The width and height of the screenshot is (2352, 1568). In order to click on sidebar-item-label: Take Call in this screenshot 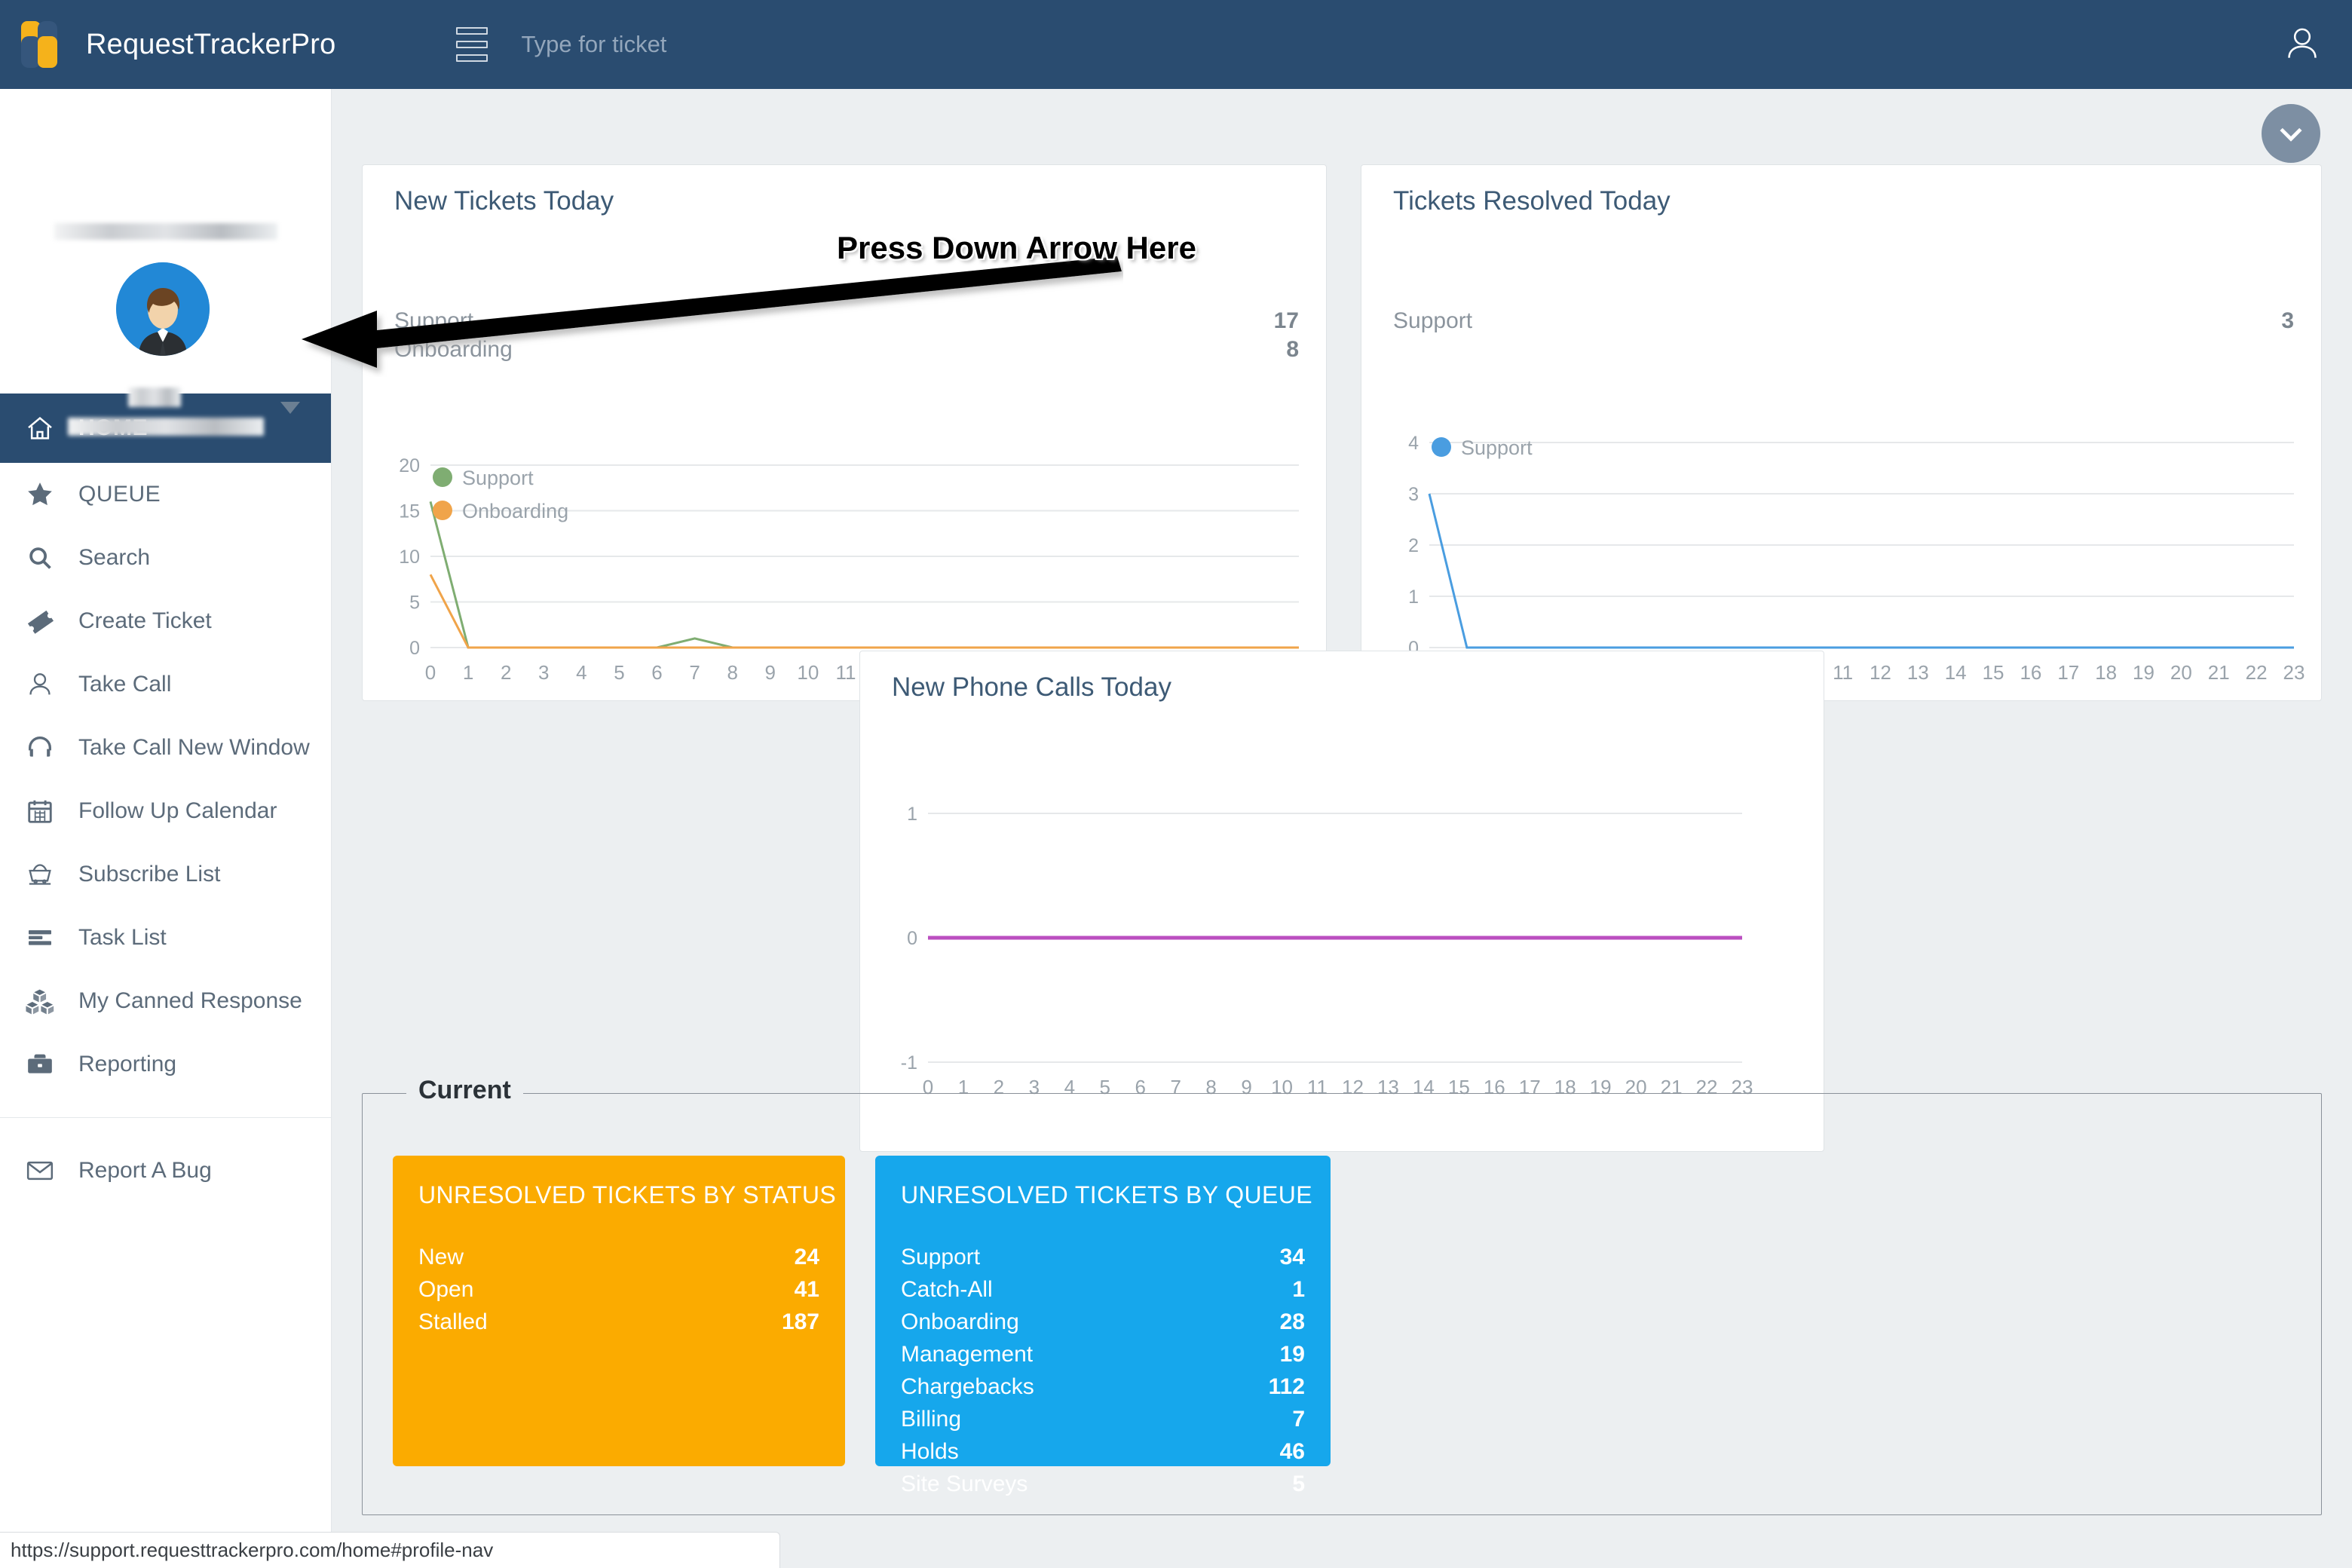, I will do `click(125, 684)`.